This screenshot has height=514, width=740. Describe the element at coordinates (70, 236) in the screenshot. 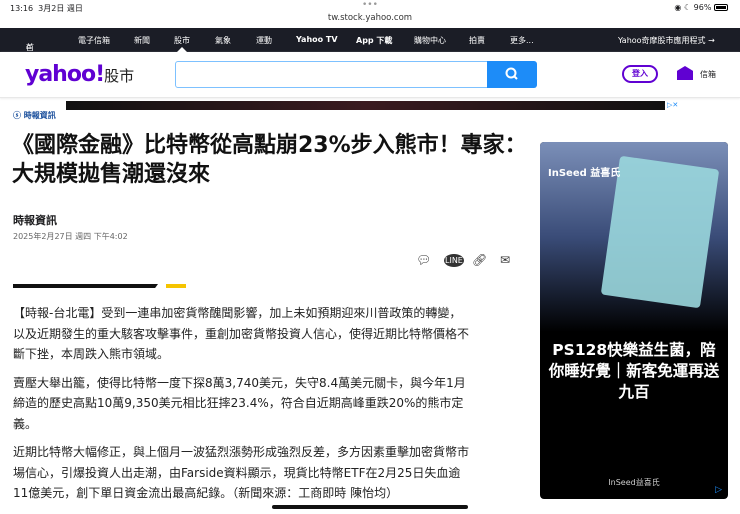

I see `article-date: 2025年2月27日 週四 下午4:02` at that location.